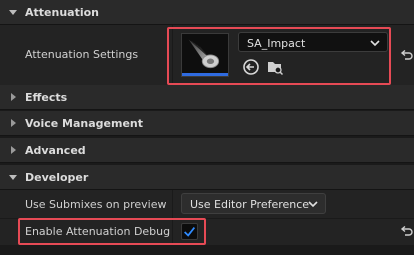 This screenshot has height=255, width=414. I want to click on section-header-advanced: Advanced, so click(207, 150).